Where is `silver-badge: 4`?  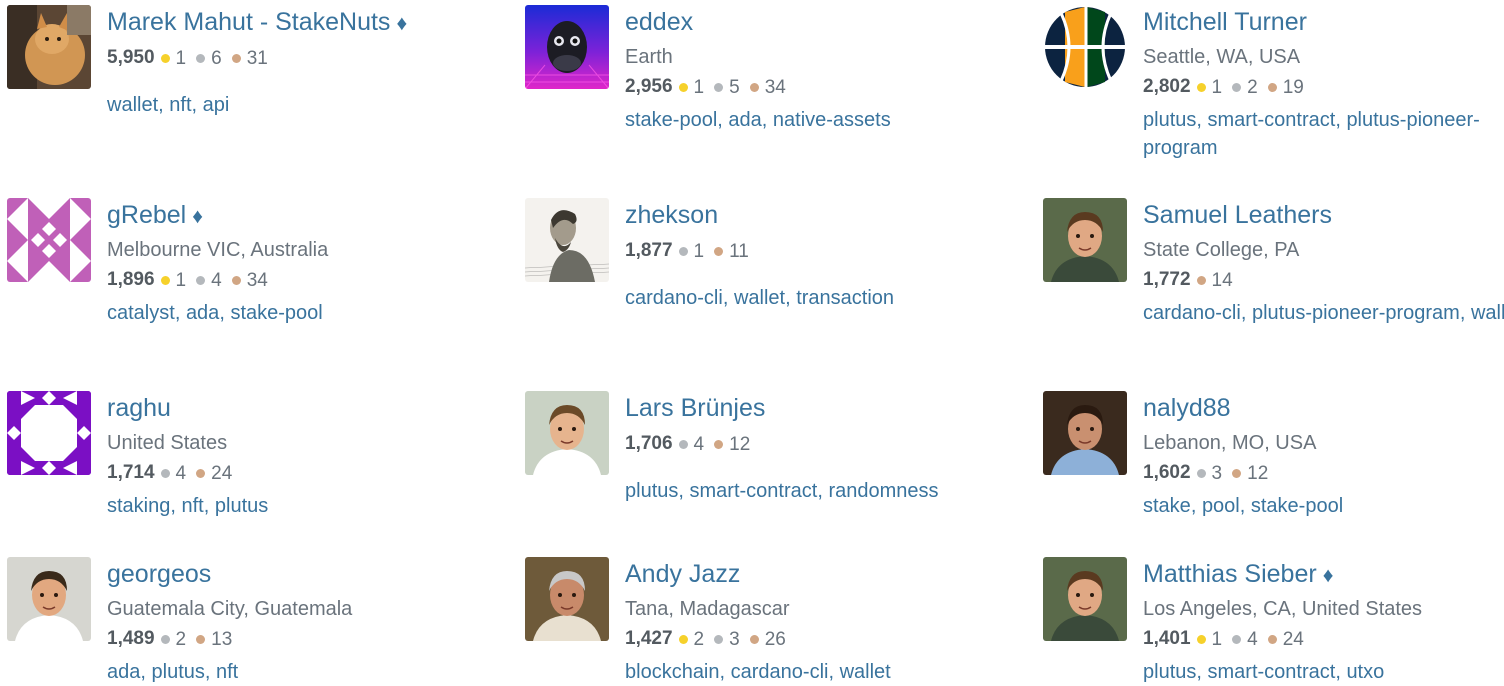
silver-badge: 4 is located at coordinates (1245, 639).